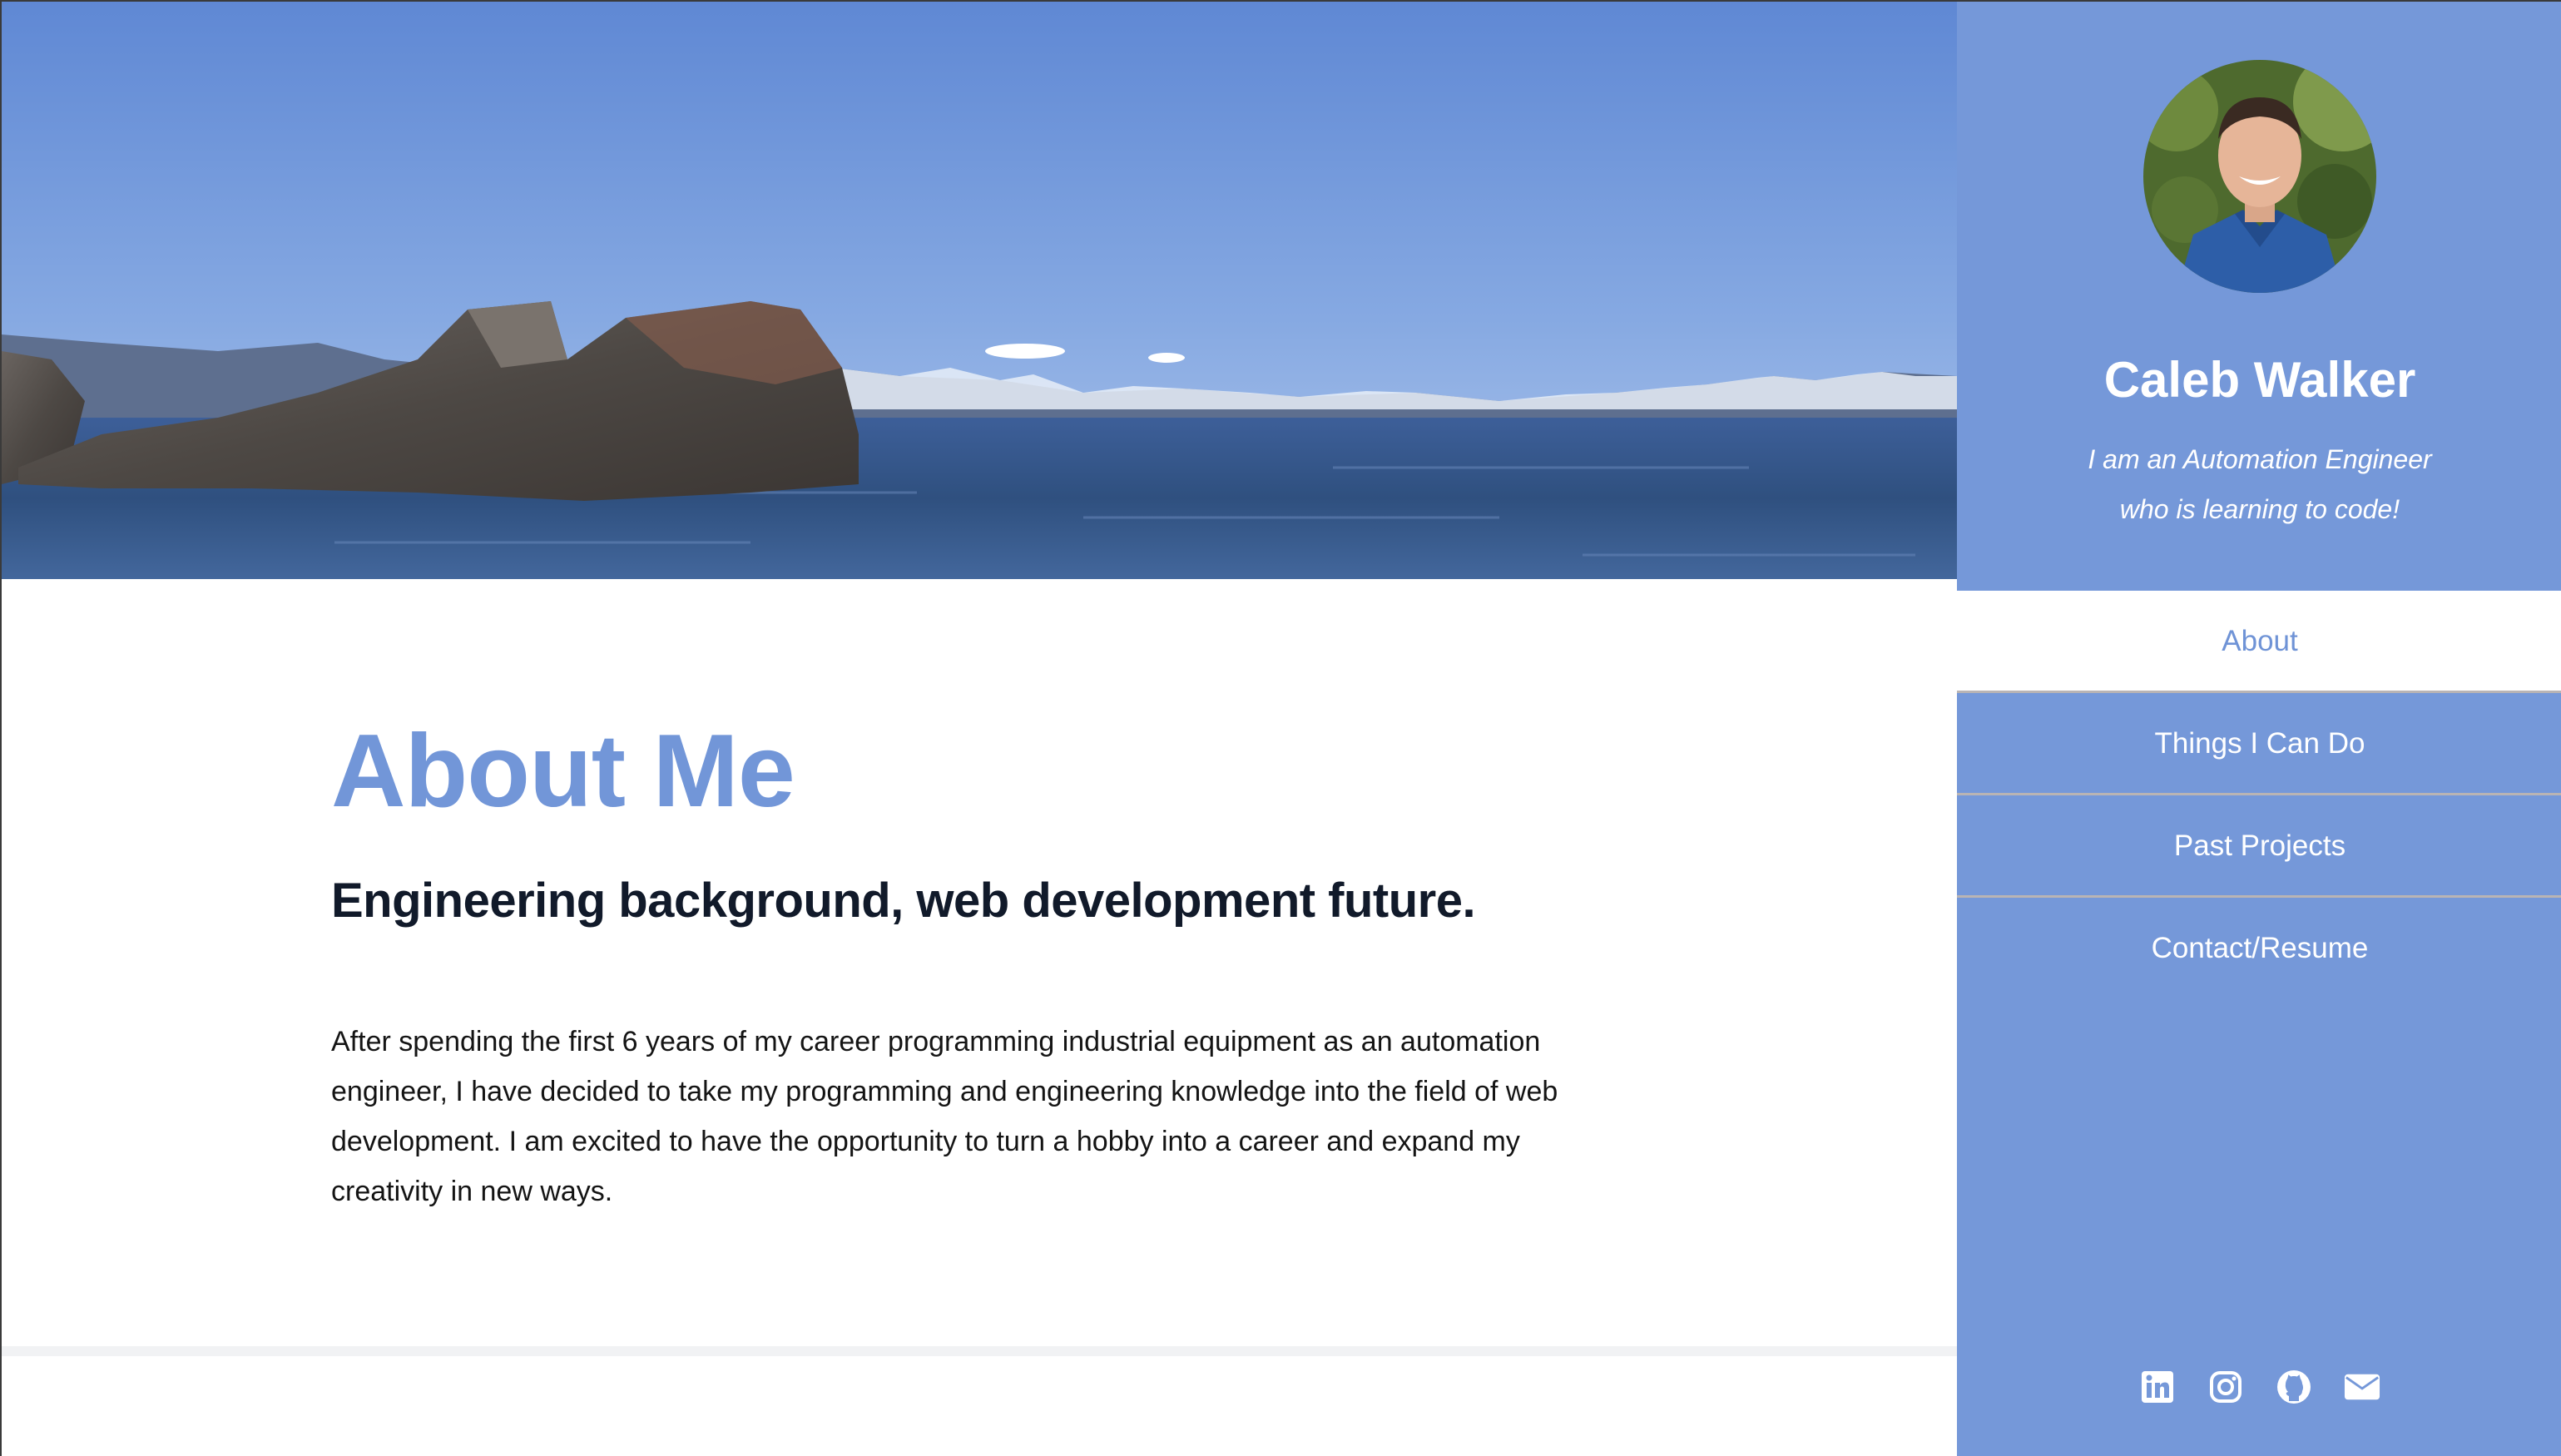 Image resolution: width=2561 pixels, height=1456 pixels. What do you see at coordinates (2259, 176) in the screenshot?
I see `avatar` at bounding box center [2259, 176].